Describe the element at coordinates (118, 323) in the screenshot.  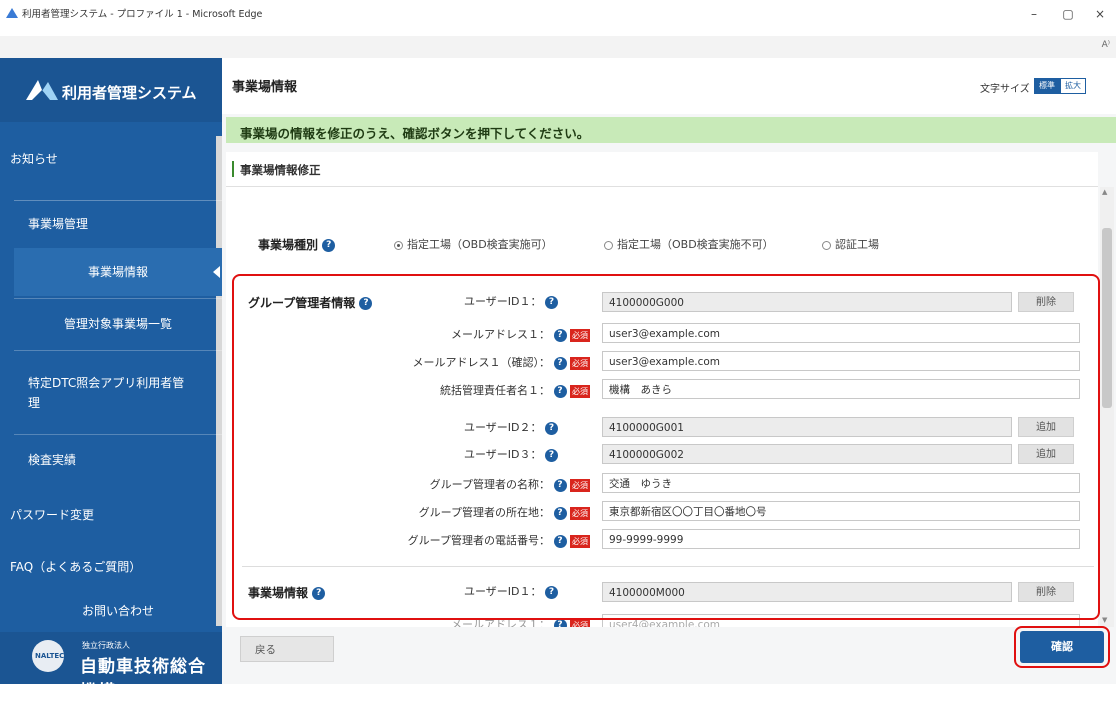
I see `nav-managed-business-list: 管理対象事業場一覧` at that location.